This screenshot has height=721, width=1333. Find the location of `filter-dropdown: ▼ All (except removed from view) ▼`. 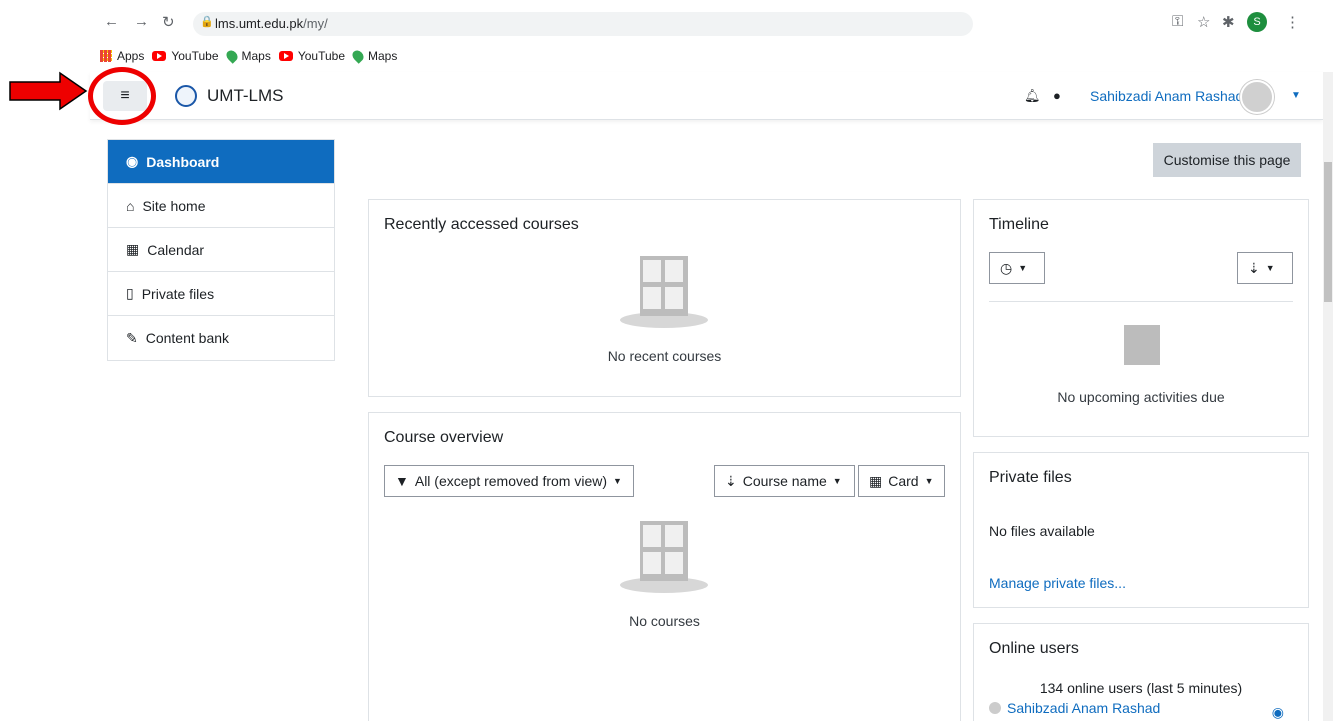

filter-dropdown: ▼ All (except removed from view) ▼ is located at coordinates (509, 481).